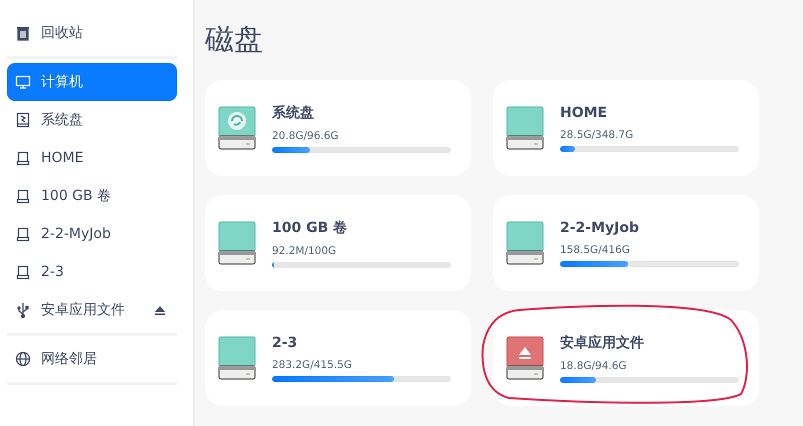 The height and width of the screenshot is (426, 803). I want to click on disk-name: 2-3, so click(285, 342).